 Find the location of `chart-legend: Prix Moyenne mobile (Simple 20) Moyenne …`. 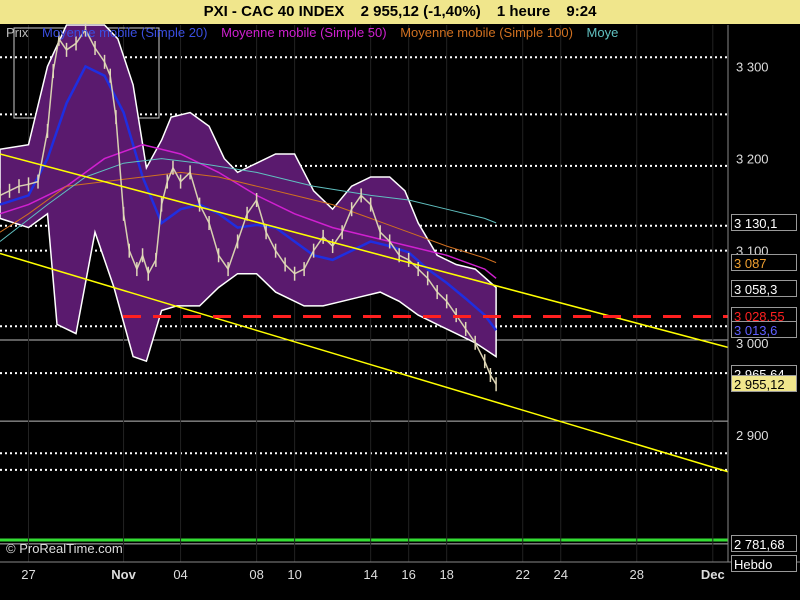

chart-legend: Prix Moyenne mobile (Simple 20) Moyenne … is located at coordinates (317, 32).